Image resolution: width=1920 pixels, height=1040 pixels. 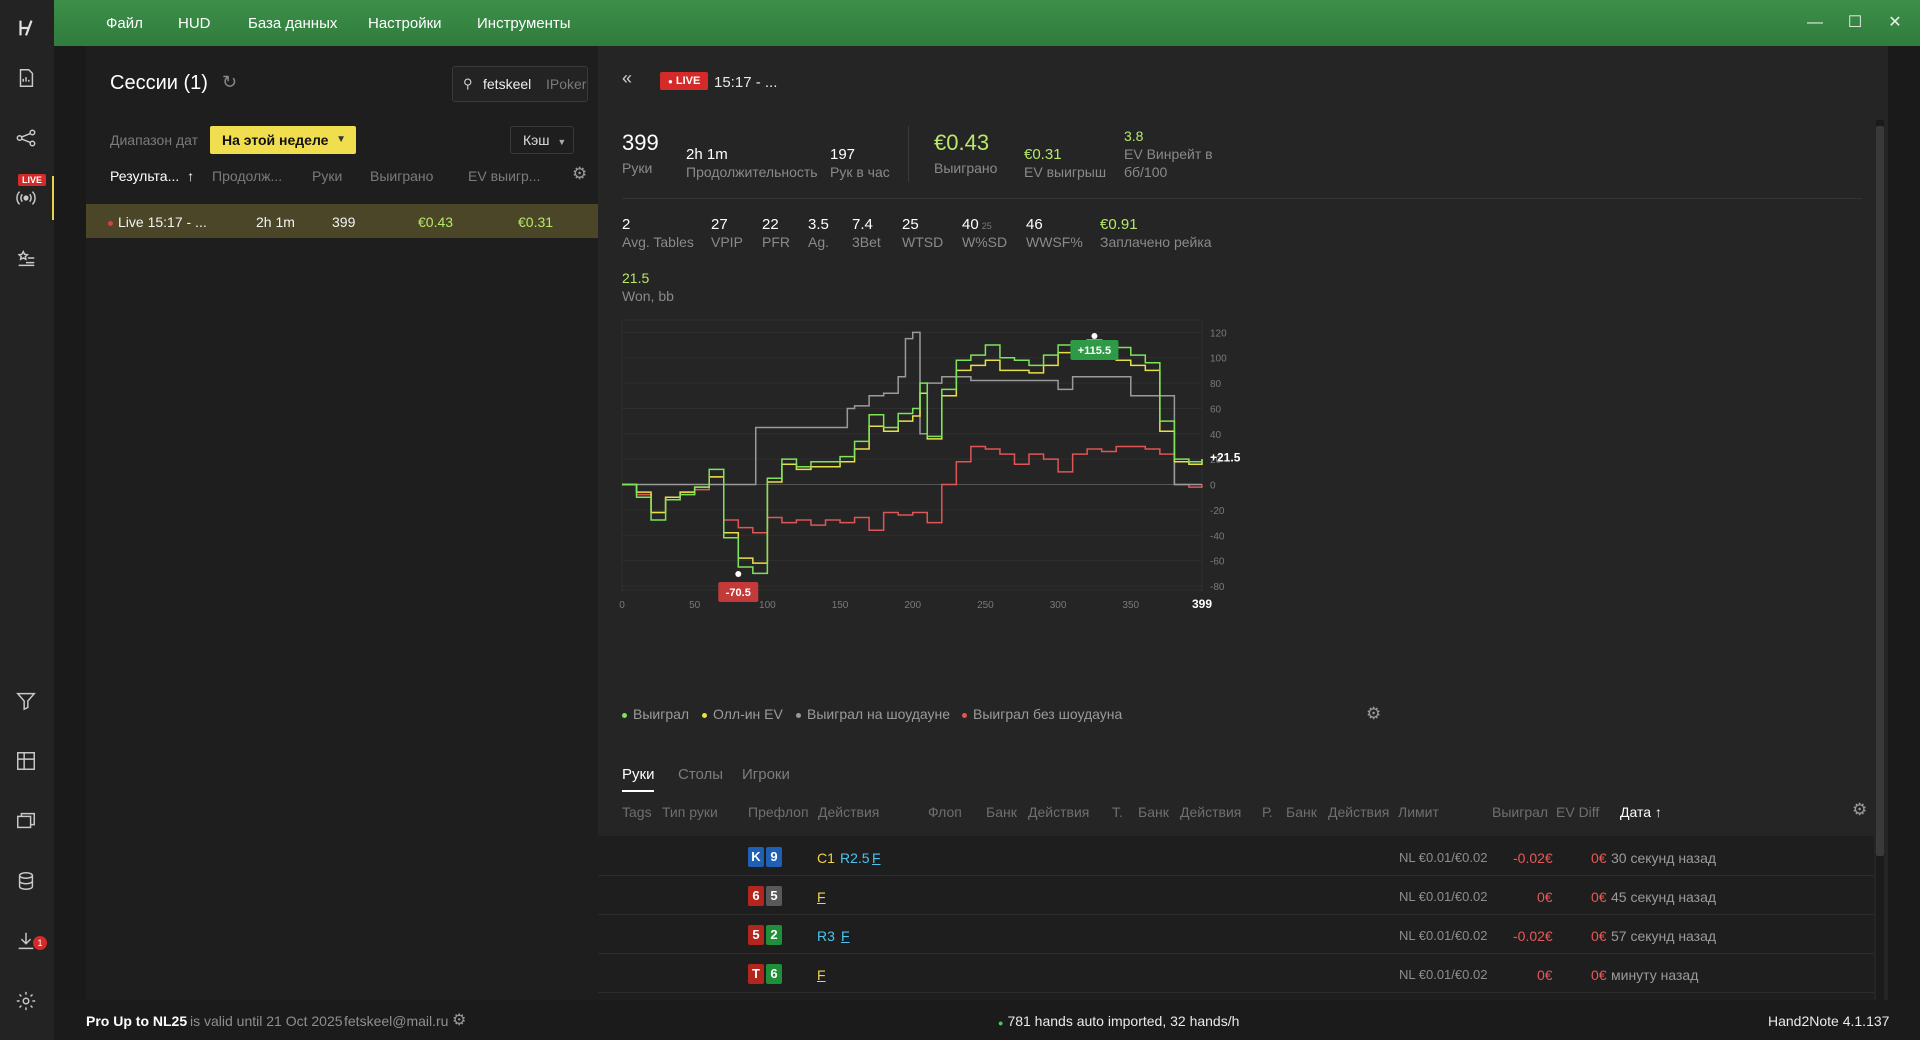 I want to click on col-river-pot: Банк, so click(x=1301, y=812).